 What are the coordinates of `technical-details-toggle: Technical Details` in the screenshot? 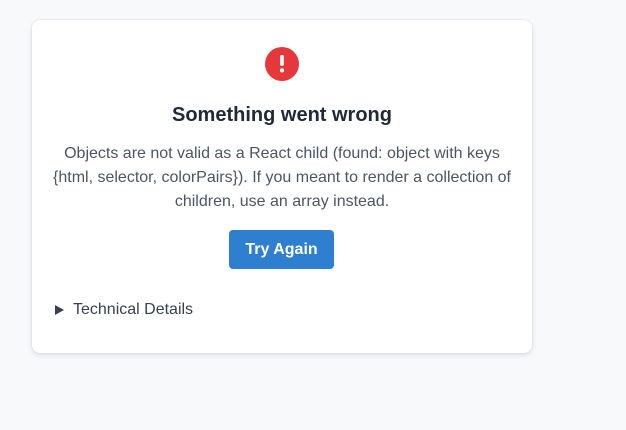 It's located at (124, 310).